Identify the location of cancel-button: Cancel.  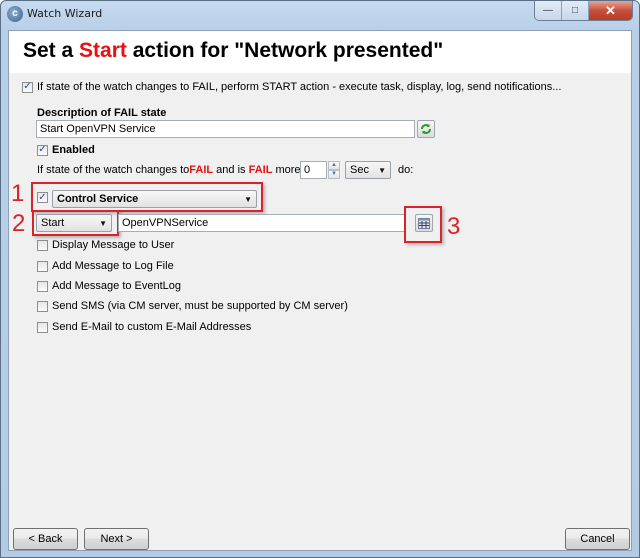
(597, 539).